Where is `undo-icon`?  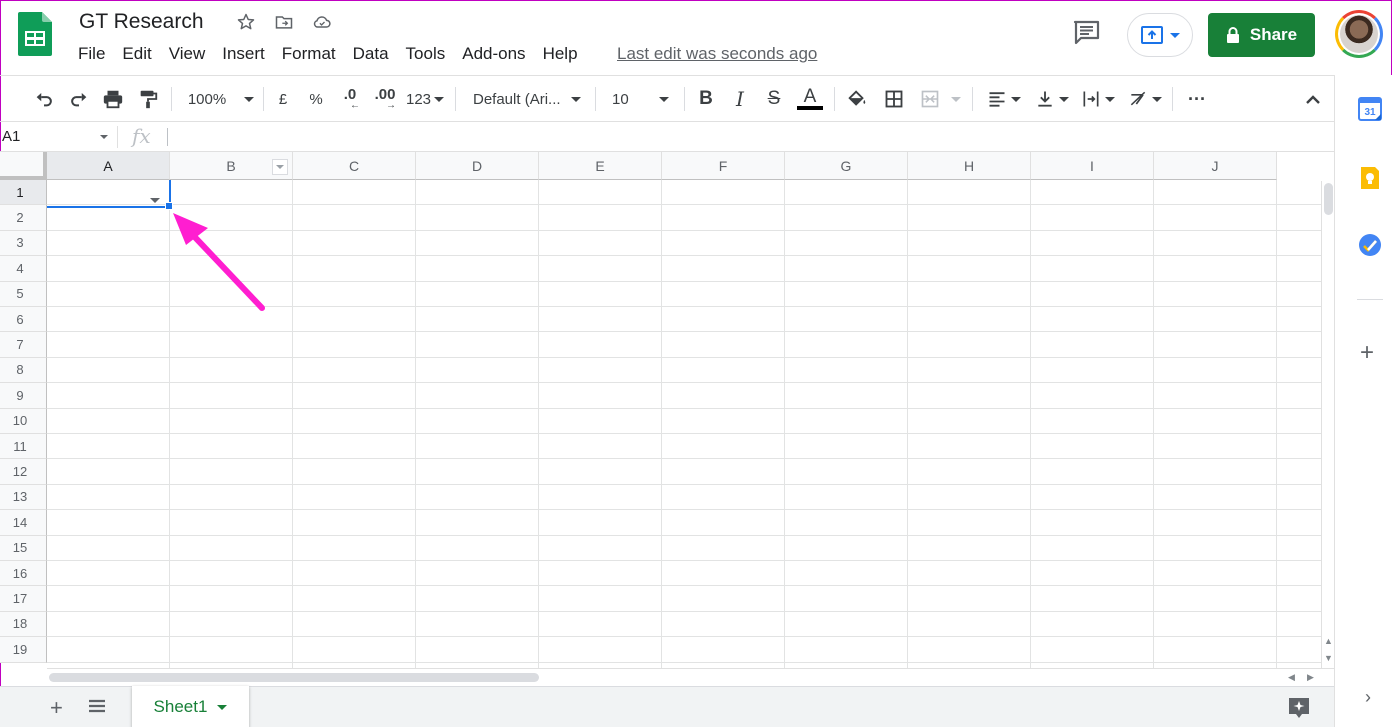
undo-icon is located at coordinates (44, 99).